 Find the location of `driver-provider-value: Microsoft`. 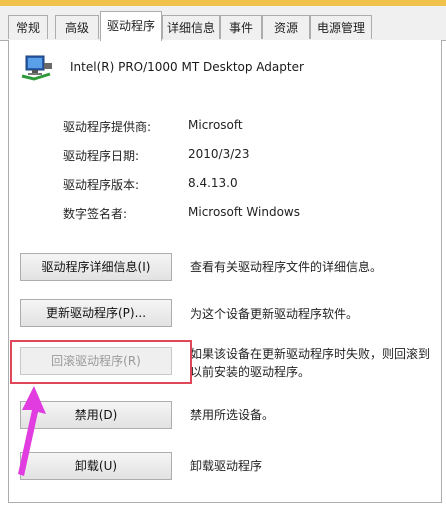

driver-provider-value: Microsoft is located at coordinates (215, 125).